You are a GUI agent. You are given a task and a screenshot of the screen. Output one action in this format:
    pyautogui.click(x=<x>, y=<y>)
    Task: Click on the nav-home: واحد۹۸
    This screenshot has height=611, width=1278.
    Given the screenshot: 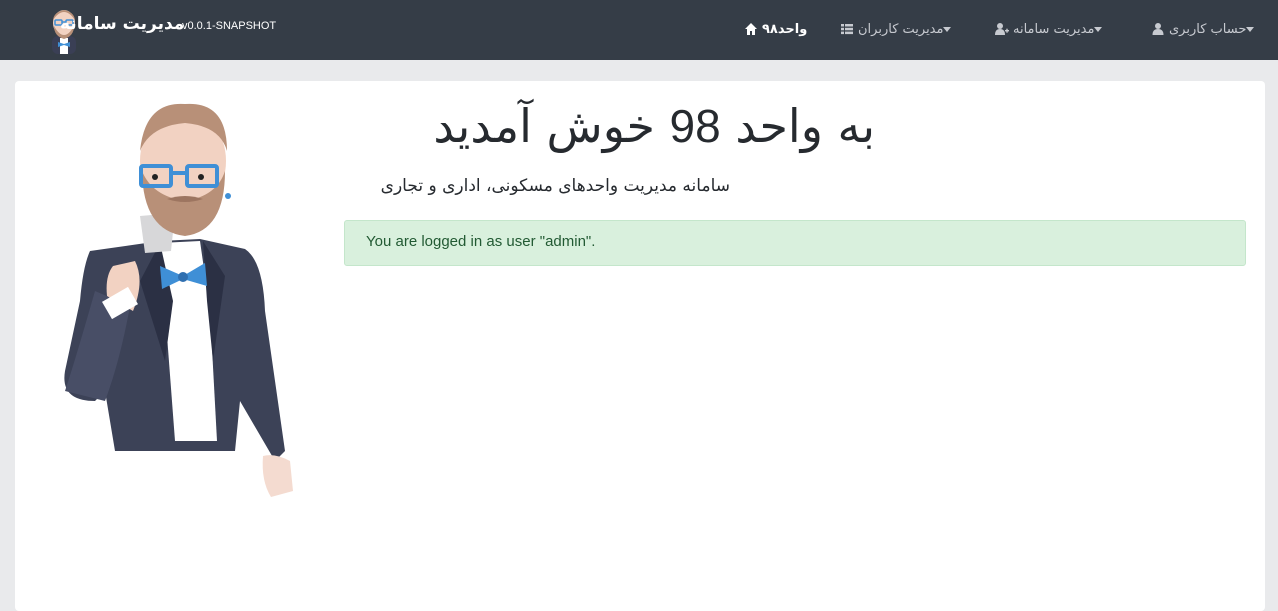 What is the action you would take?
    pyautogui.click(x=773, y=29)
    